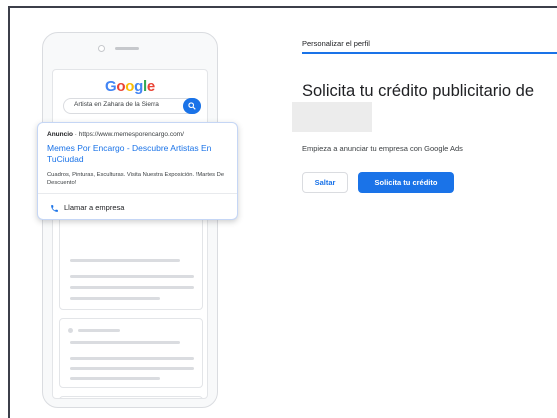 The height and width of the screenshot is (418, 557). I want to click on logo-letter: e, so click(150, 86).